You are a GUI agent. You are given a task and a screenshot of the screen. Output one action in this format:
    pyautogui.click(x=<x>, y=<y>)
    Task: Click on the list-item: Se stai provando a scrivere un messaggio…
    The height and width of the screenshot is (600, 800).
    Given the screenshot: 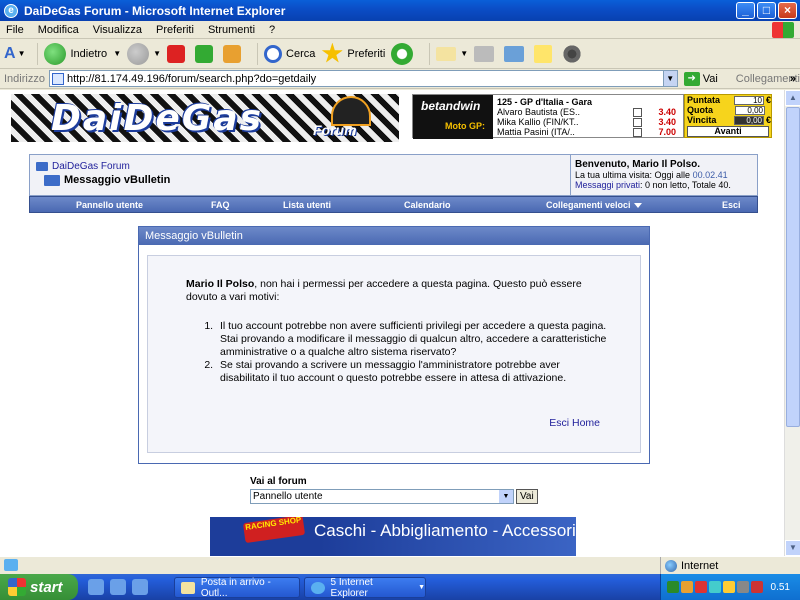 What is the action you would take?
    pyautogui.click(x=413, y=372)
    